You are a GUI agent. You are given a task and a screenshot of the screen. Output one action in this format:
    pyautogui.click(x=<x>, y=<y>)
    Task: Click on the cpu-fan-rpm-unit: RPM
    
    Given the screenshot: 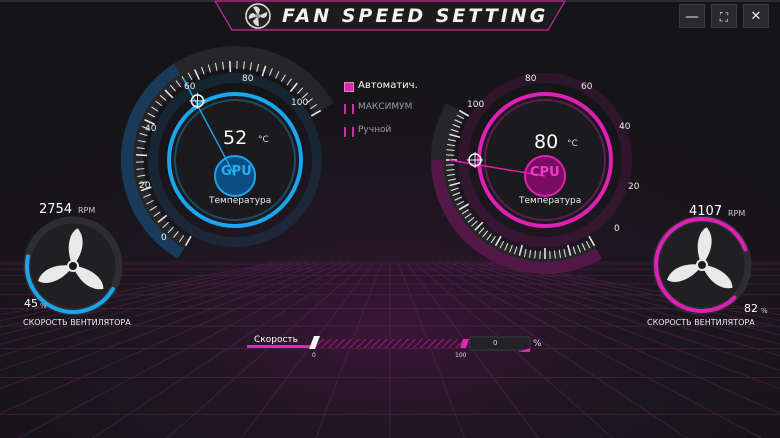 What is the action you would take?
    pyautogui.click(x=737, y=213)
    